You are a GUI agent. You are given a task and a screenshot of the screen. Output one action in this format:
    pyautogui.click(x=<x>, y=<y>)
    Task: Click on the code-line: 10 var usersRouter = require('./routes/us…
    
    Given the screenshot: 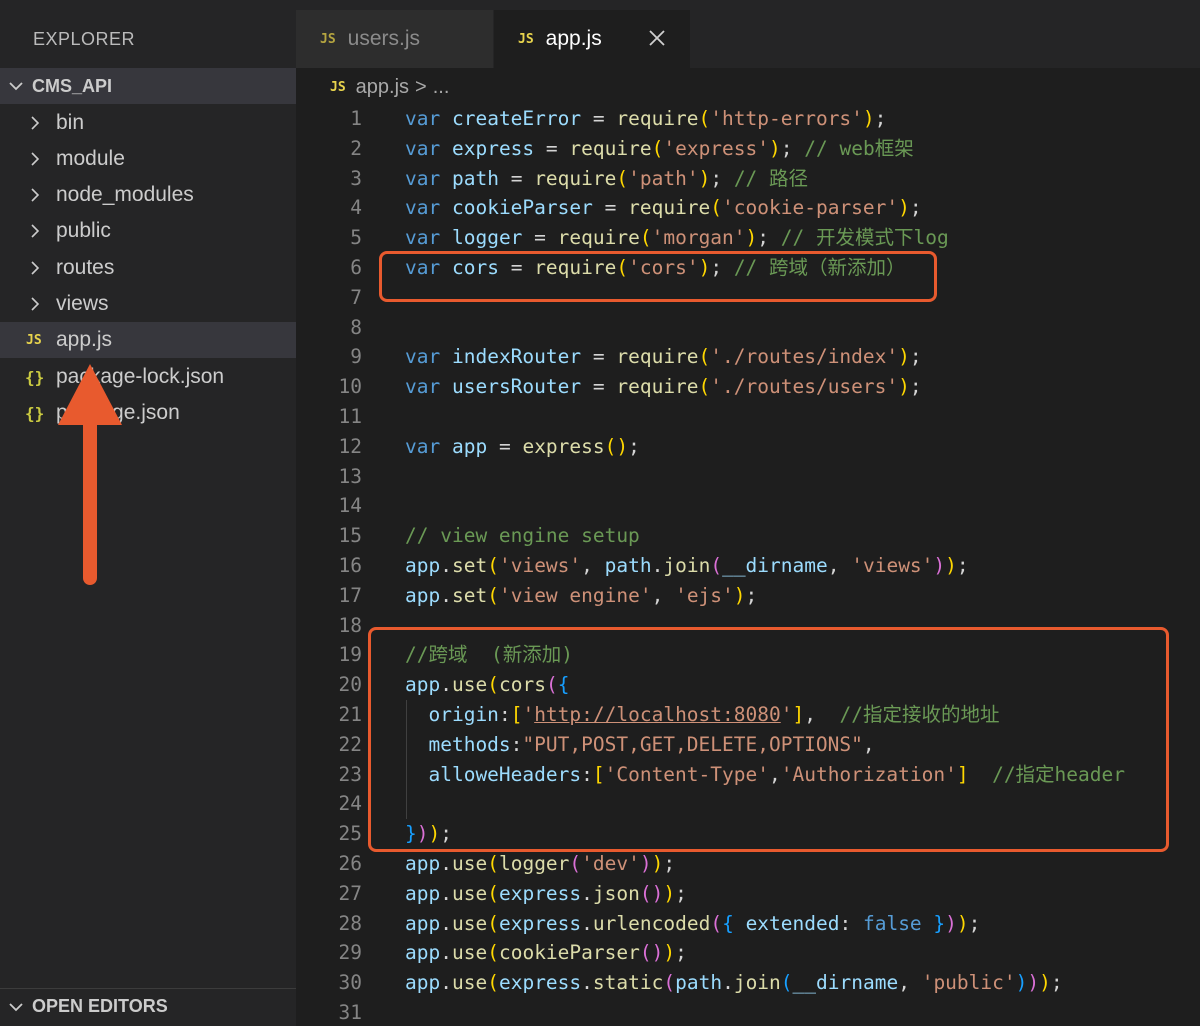 What is the action you would take?
    pyautogui.click(x=748, y=387)
    